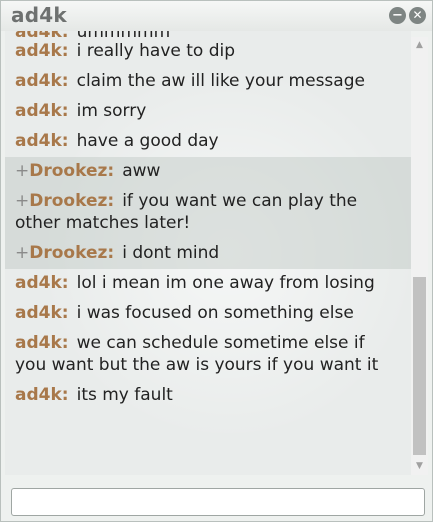 Image resolution: width=433 pixels, height=522 pixels. What do you see at coordinates (220, 81) in the screenshot?
I see `message-text: claim the aw ill like your message` at bounding box center [220, 81].